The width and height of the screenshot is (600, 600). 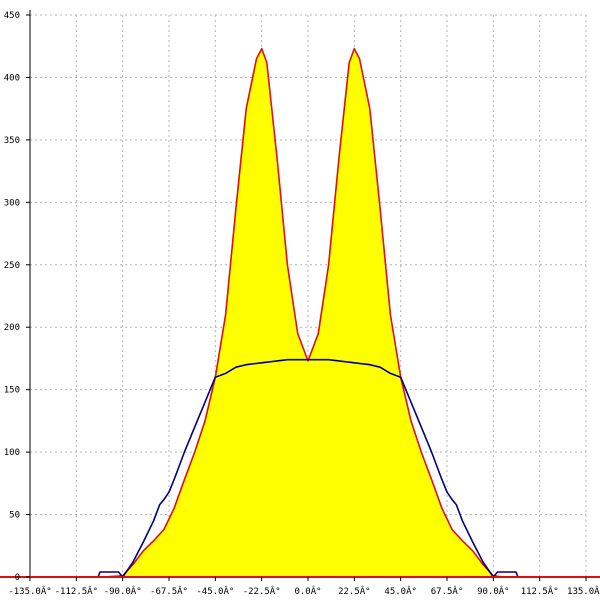 I want to click on y-tick-label: 150, so click(x=12, y=391).